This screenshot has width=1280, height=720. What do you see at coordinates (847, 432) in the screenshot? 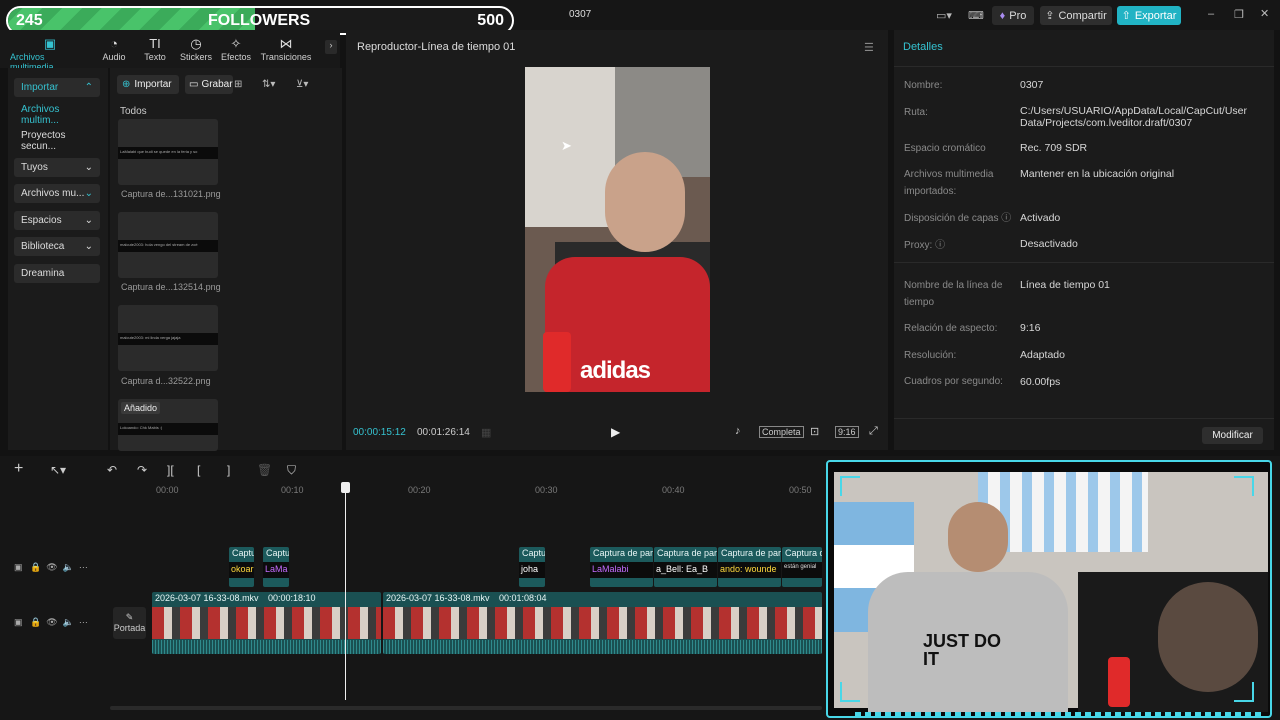
I see `ratio-selector: 9:16` at bounding box center [847, 432].